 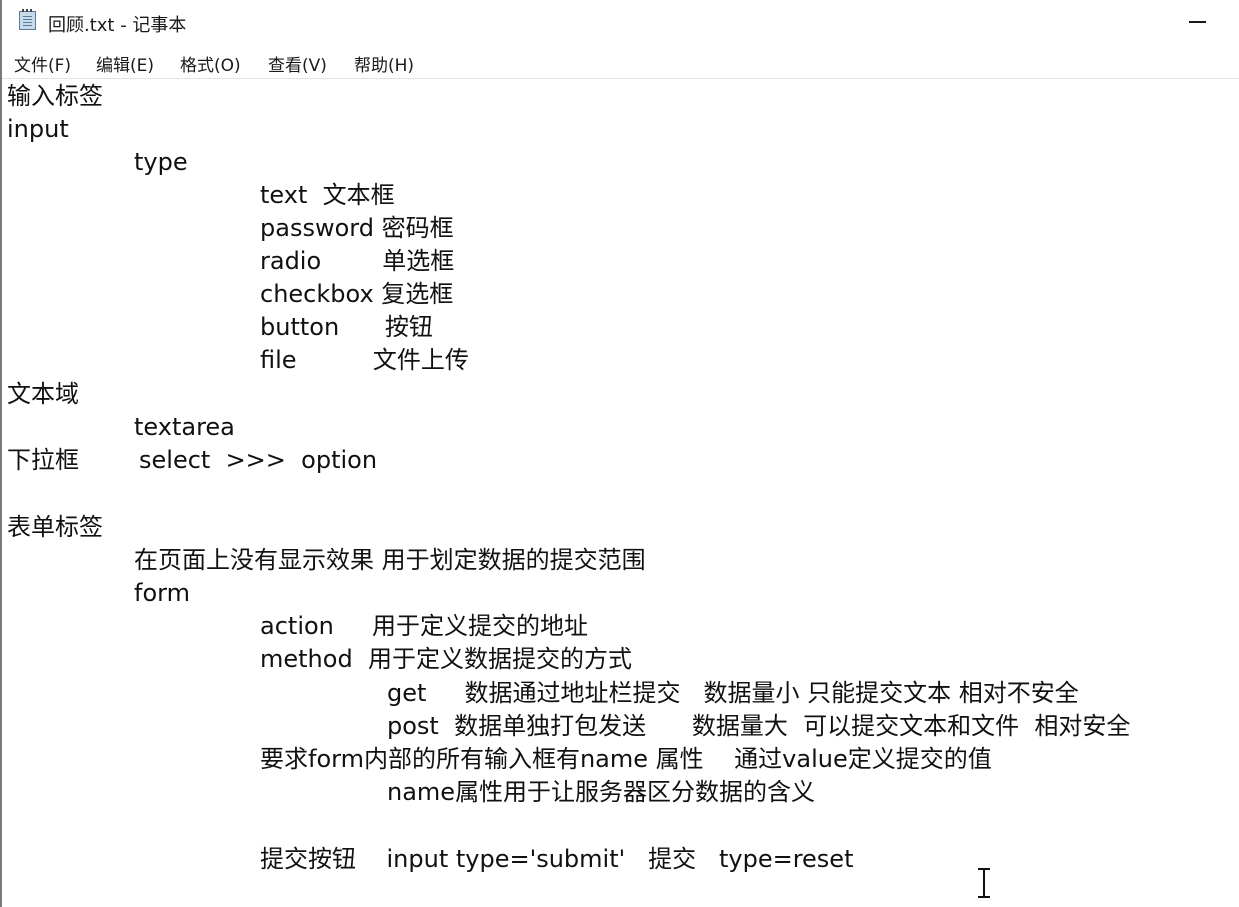 I want to click on text-line: button 按钮, so click(x=346, y=327).